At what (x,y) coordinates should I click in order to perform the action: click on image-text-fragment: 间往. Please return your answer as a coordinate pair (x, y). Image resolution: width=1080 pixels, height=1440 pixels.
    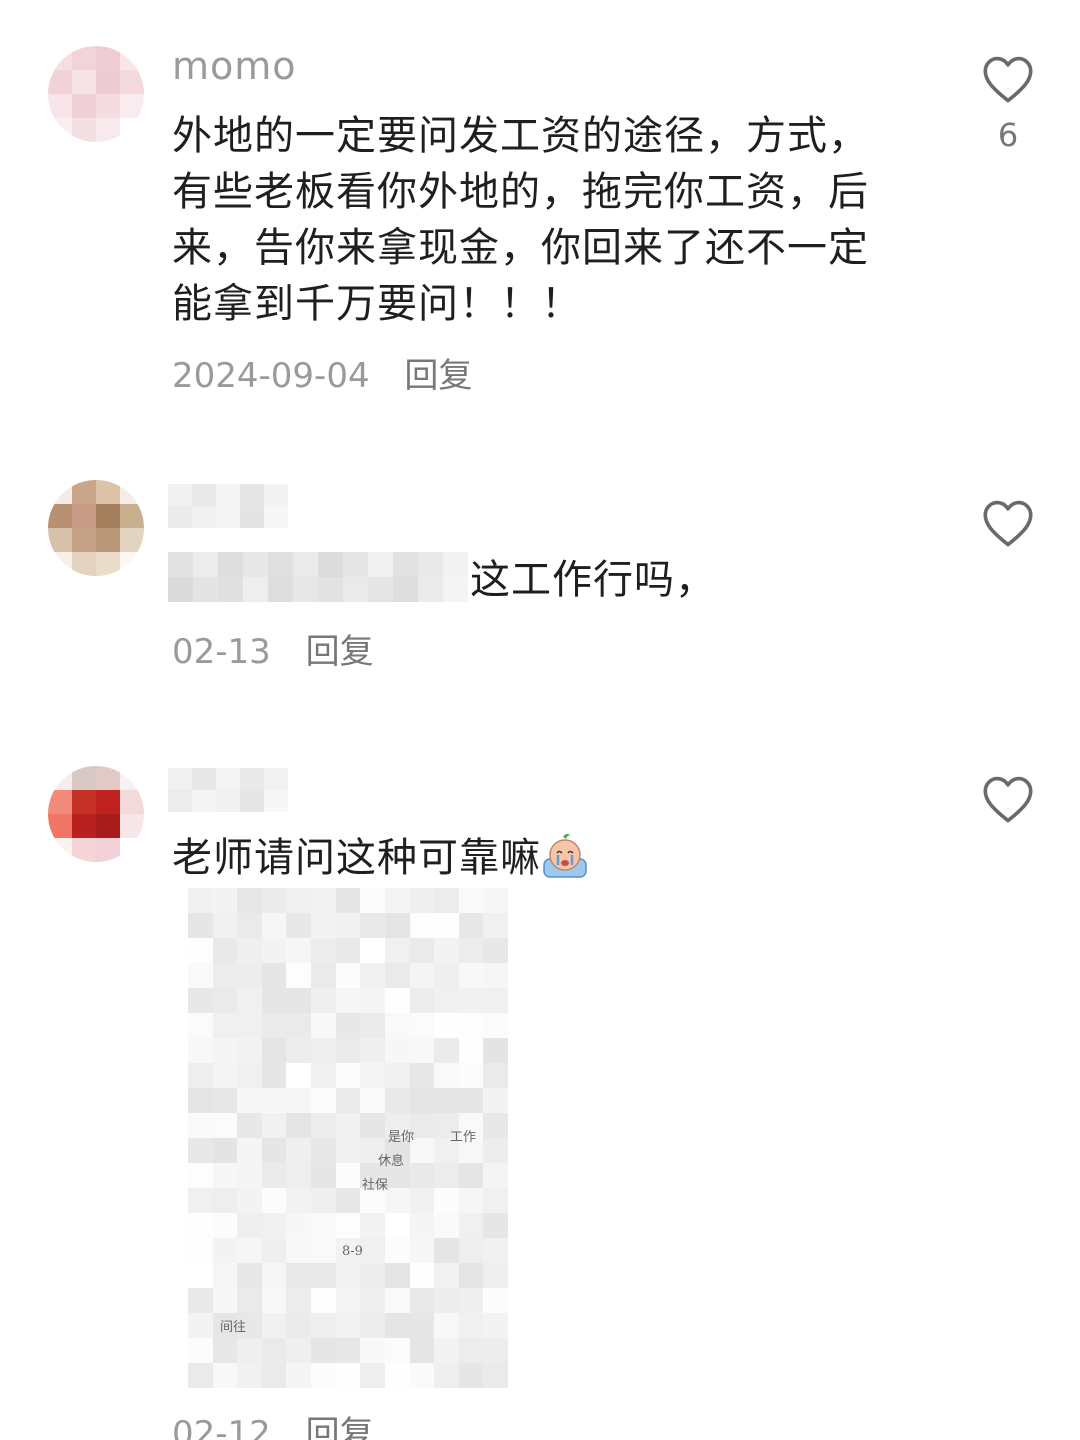
    Looking at the image, I should click on (233, 1327).